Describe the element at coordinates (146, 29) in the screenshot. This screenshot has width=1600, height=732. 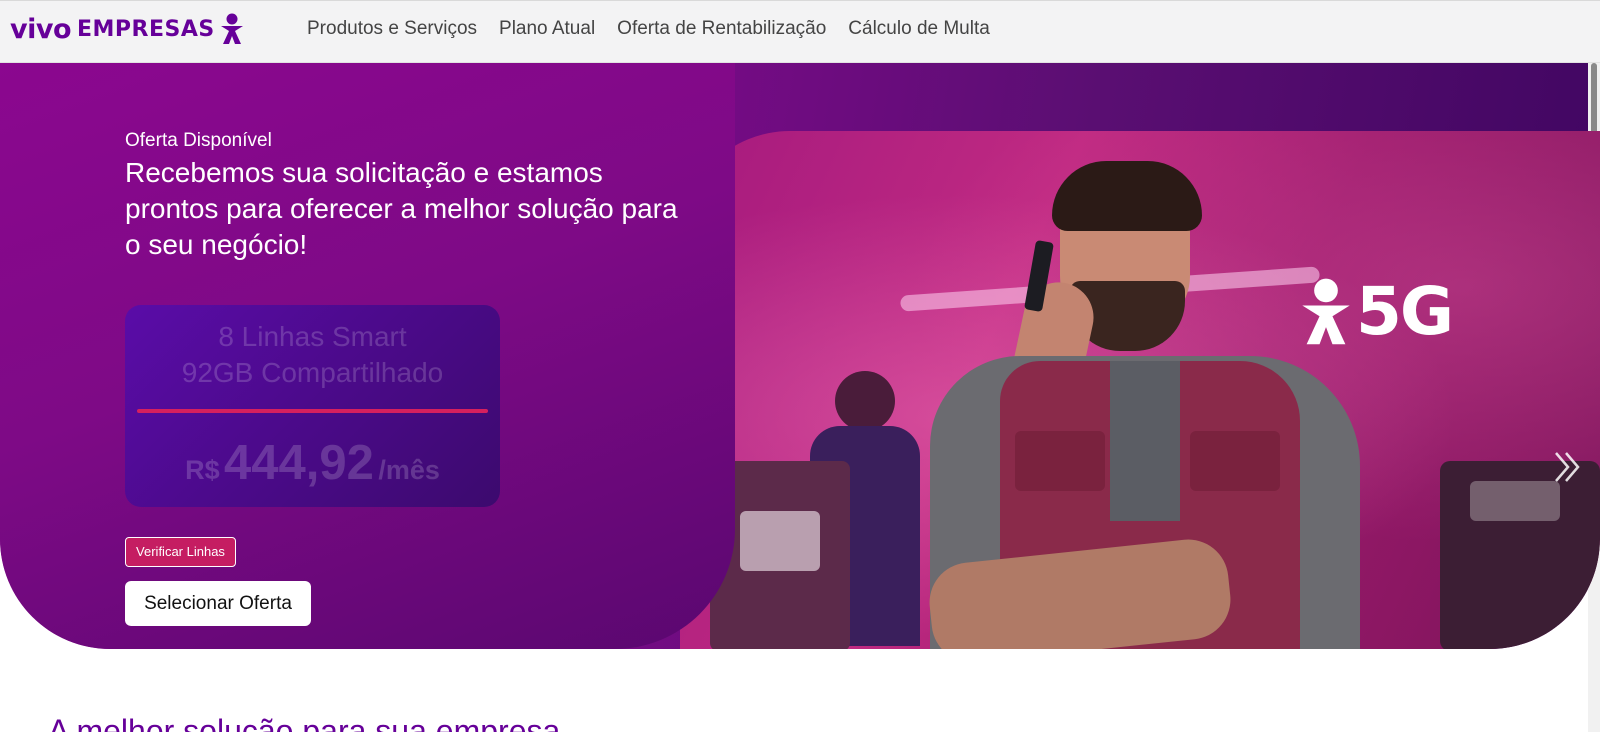
I see `logo-suffix: EMPRESAS` at that location.